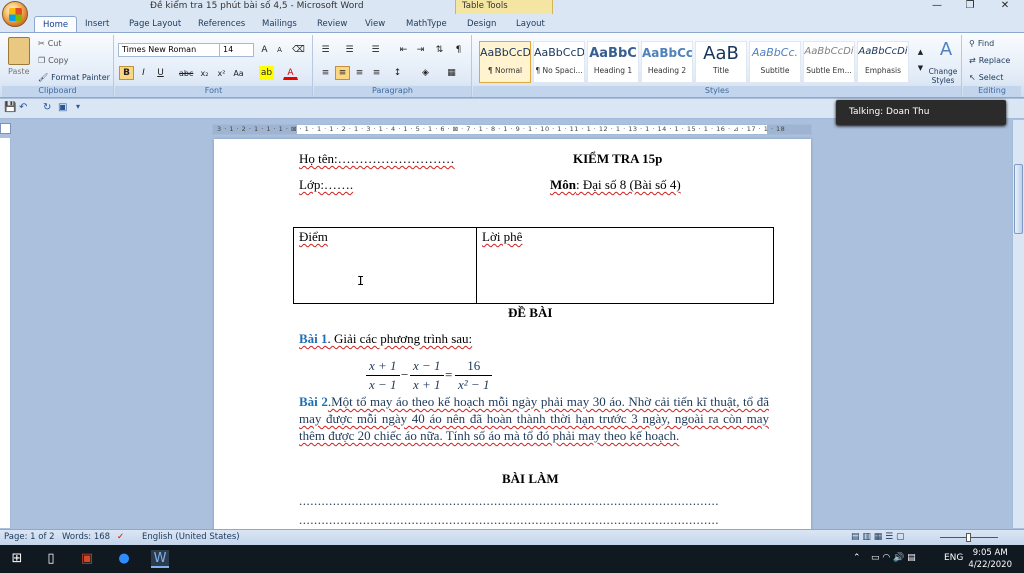 Image resolution: width=1024 pixels, height=573 pixels. I want to click on style-emphasis: AaBbCcDi Emphasis, so click(883, 62).